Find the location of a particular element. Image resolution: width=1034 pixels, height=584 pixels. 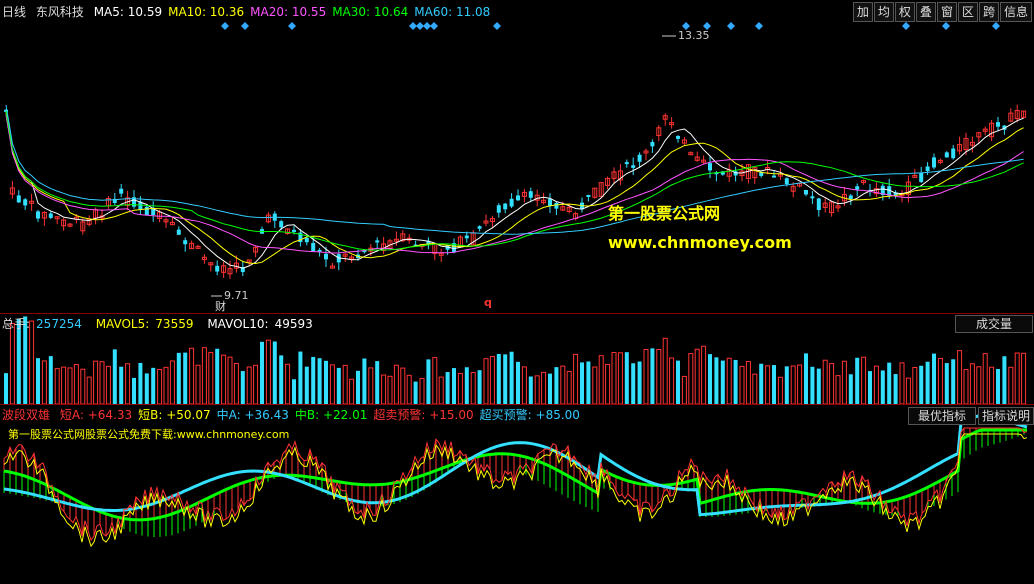

indicator-note: 第一股票公式网股票公式免费下载:www.chnmoney.com is located at coordinates (149, 434).